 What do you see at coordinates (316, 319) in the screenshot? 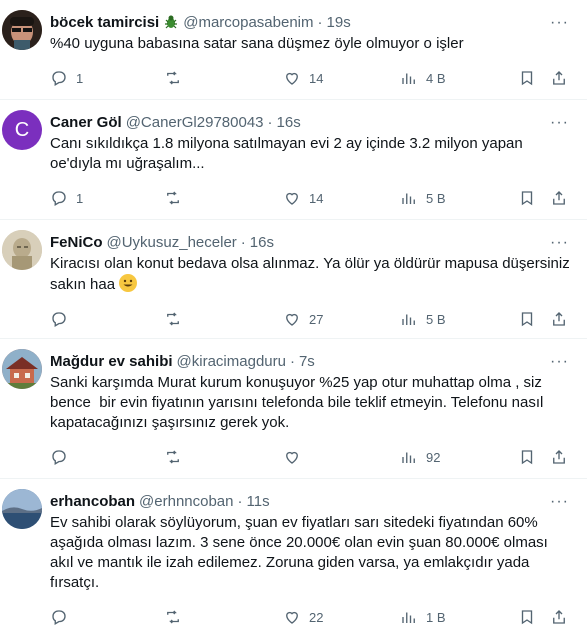
I see `like-count: 27` at bounding box center [316, 319].